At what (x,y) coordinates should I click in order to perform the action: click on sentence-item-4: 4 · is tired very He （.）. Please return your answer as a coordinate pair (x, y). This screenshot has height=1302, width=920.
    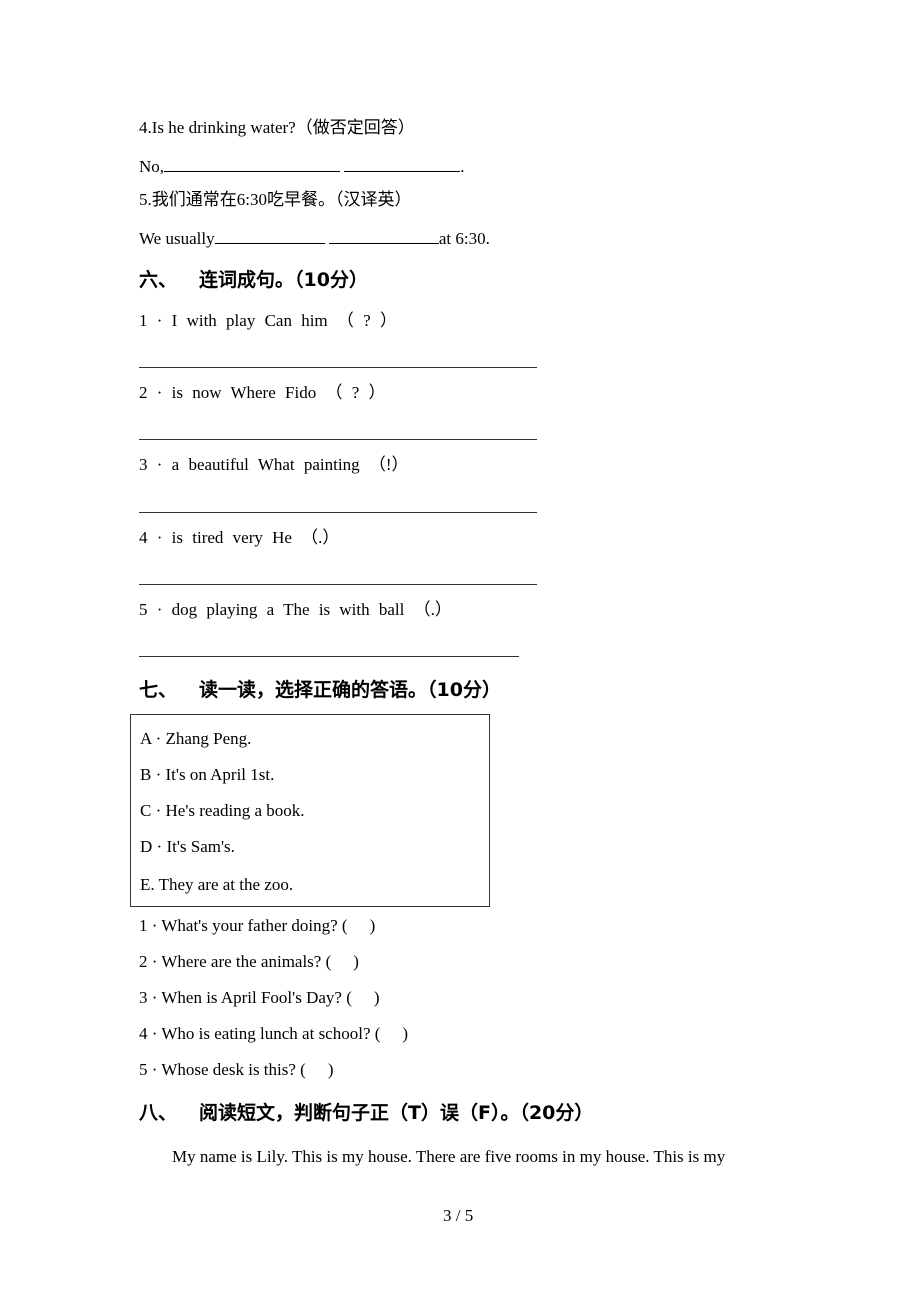
    Looking at the image, I should click on (239, 537).